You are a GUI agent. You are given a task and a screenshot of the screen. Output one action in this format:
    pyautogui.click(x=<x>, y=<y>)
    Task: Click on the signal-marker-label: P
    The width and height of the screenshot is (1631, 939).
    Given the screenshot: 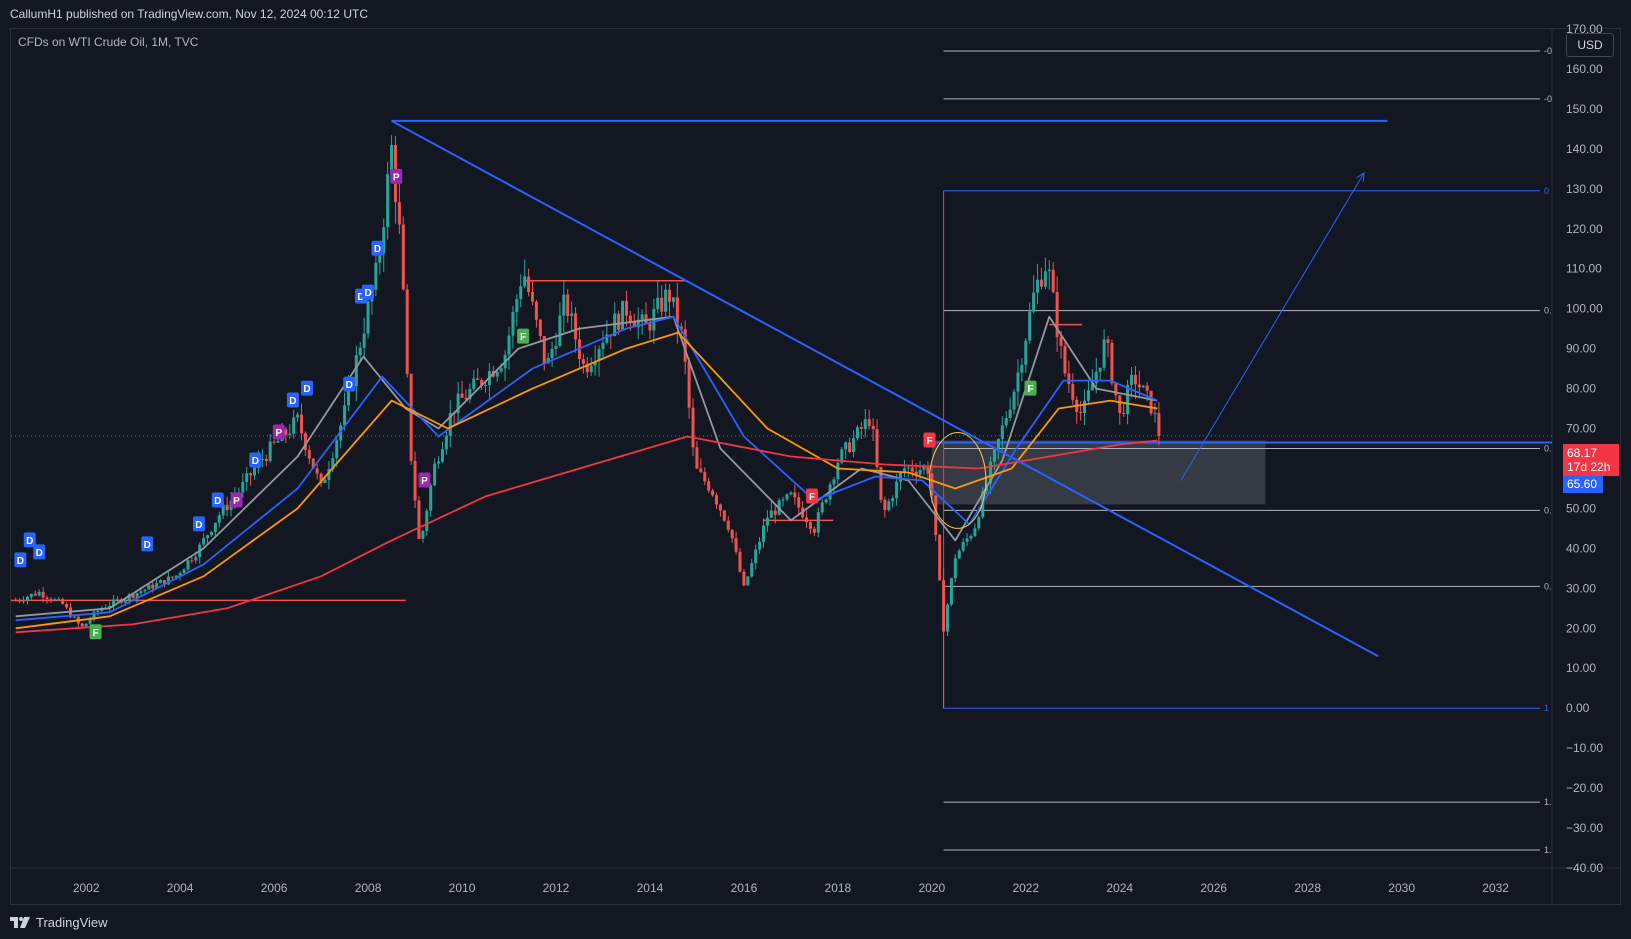 What is the action you would take?
    pyautogui.click(x=236, y=501)
    